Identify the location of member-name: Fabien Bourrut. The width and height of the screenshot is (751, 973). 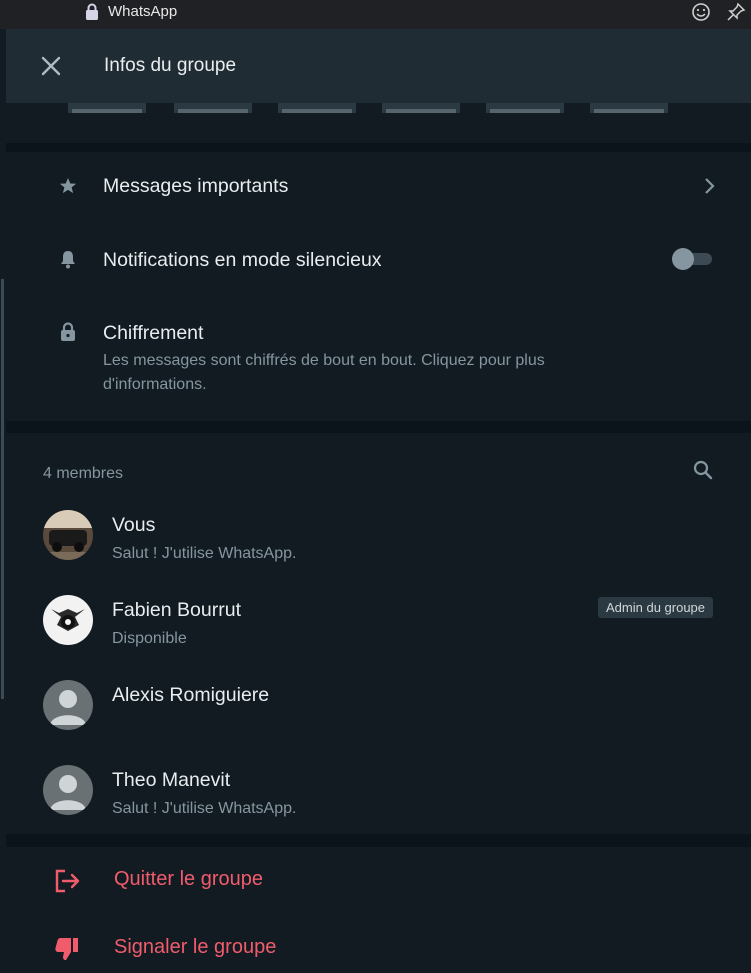
(176, 610).